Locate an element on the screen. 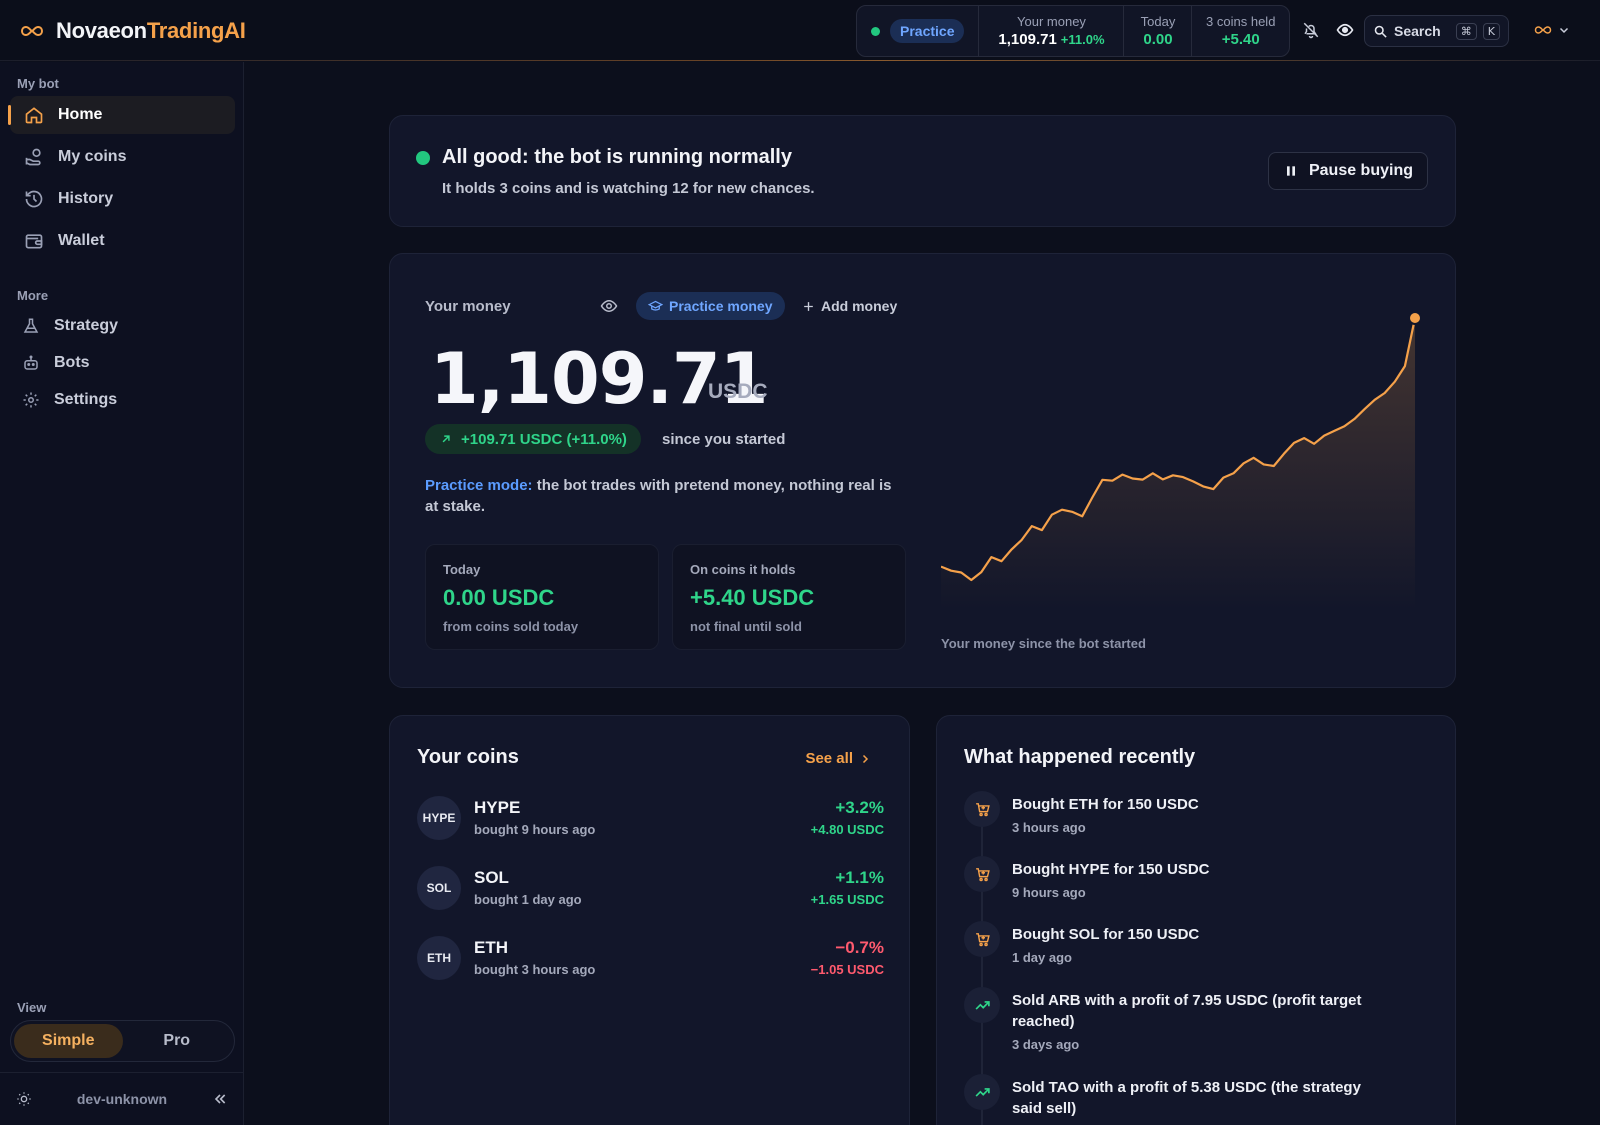  pause-buying-button: Pause buying is located at coordinates (1347, 171).